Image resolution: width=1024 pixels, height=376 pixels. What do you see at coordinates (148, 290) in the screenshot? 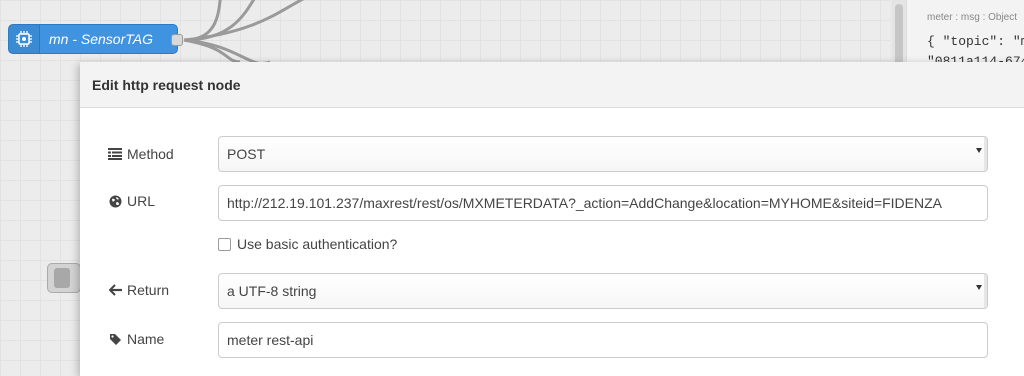
I see `return-label-text: Return` at bounding box center [148, 290].